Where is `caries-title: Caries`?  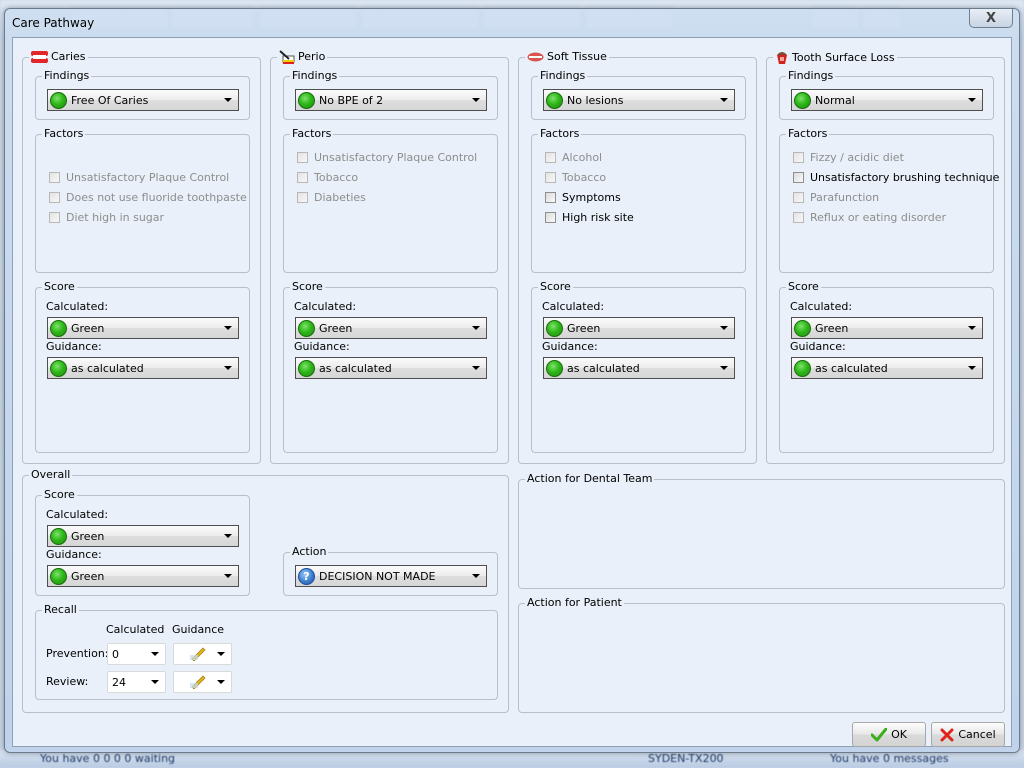
caries-title: Caries is located at coordinates (68, 56).